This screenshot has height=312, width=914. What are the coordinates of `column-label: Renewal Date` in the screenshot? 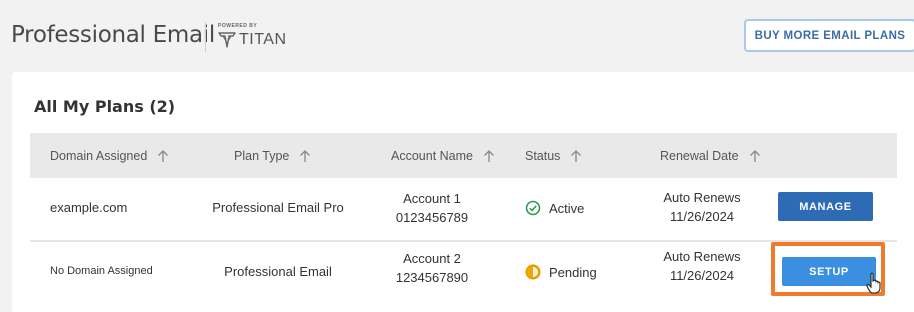 It's located at (699, 155).